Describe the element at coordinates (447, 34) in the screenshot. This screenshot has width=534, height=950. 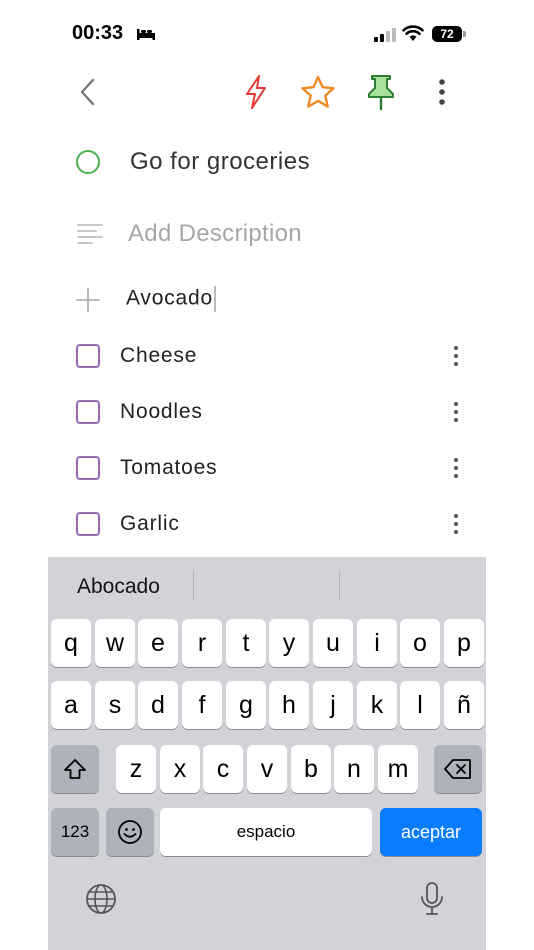
I see `battery-indicator: 72` at that location.